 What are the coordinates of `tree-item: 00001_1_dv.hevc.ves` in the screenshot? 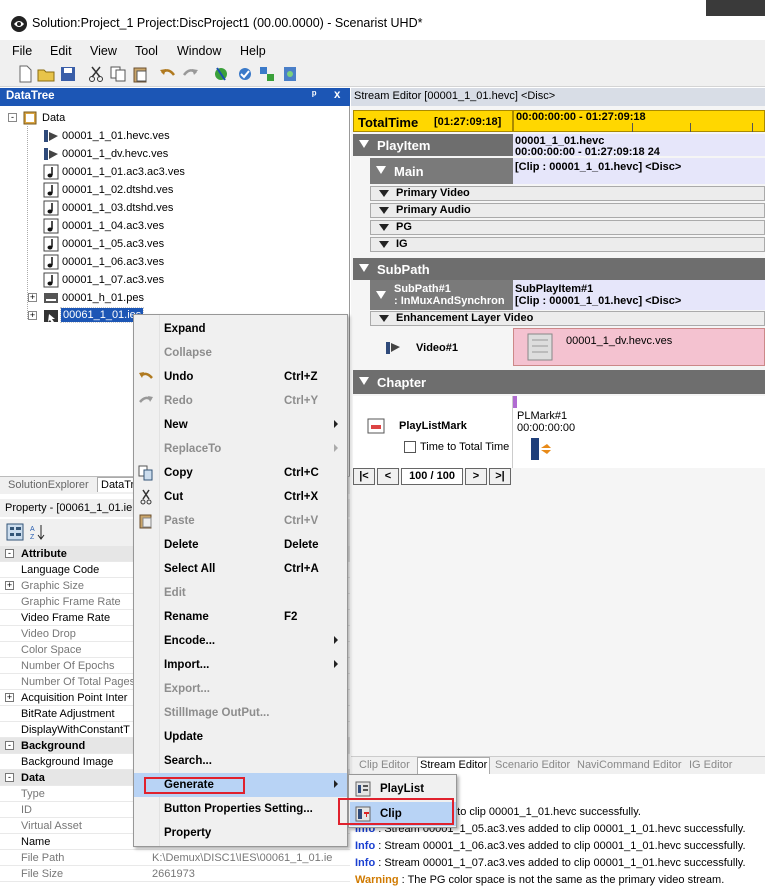 It's located at (123, 154).